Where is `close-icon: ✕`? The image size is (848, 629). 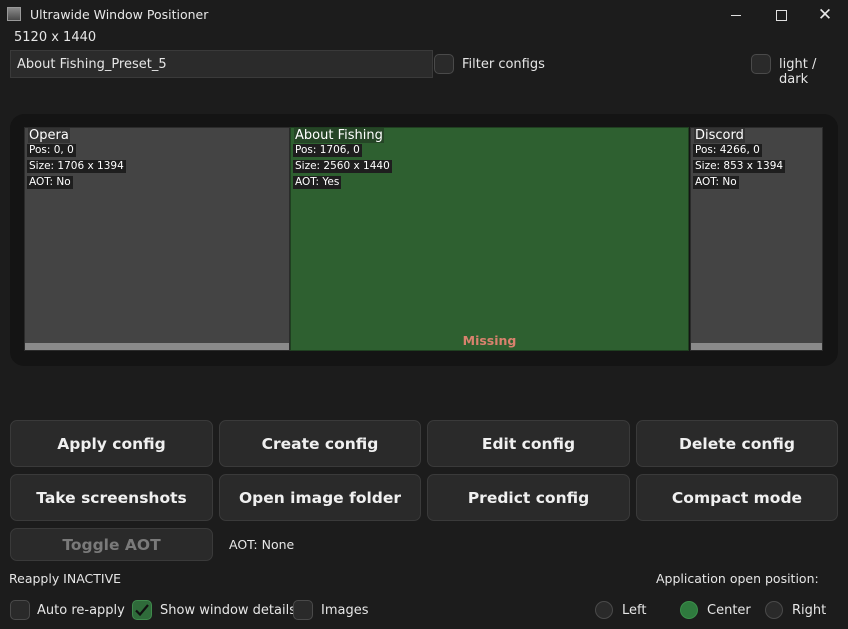
close-icon: ✕ is located at coordinates (825, 15).